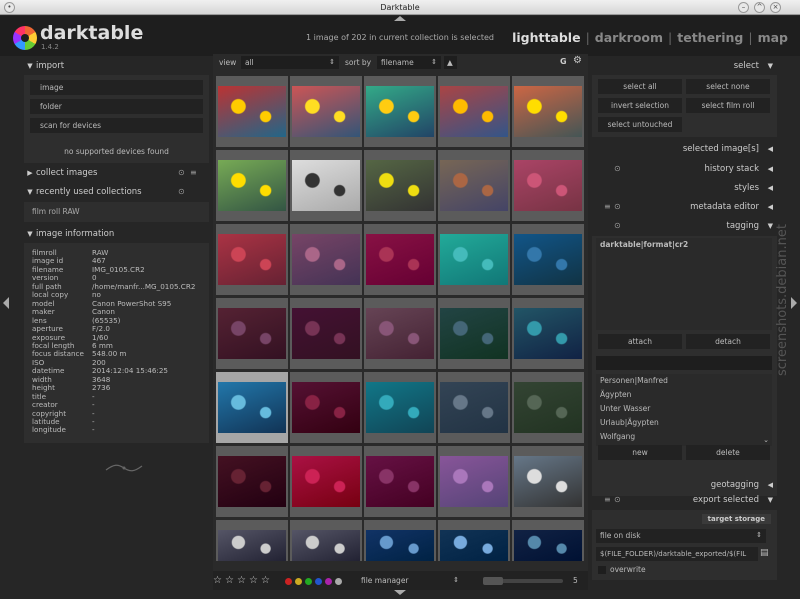  I want to click on history-stack-header: ⊙ history stack ◀, so click(684, 169).